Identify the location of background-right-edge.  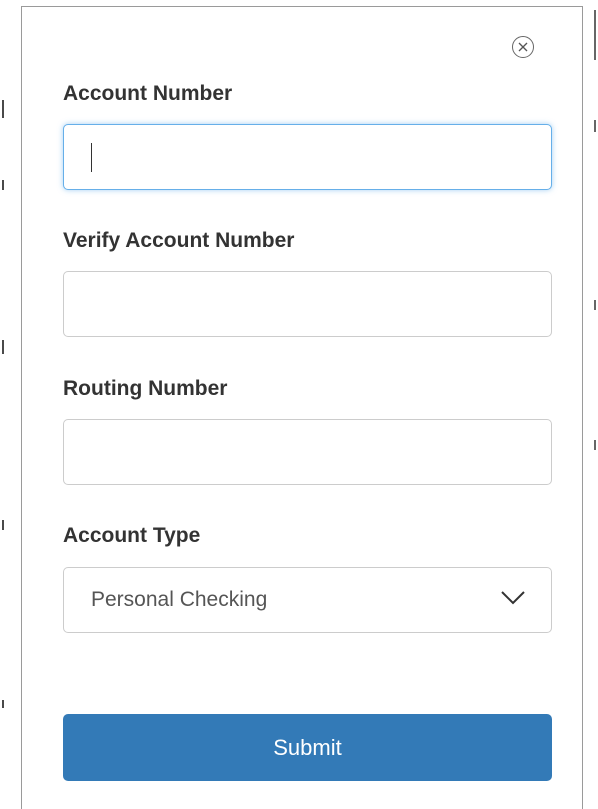
(592, 404).